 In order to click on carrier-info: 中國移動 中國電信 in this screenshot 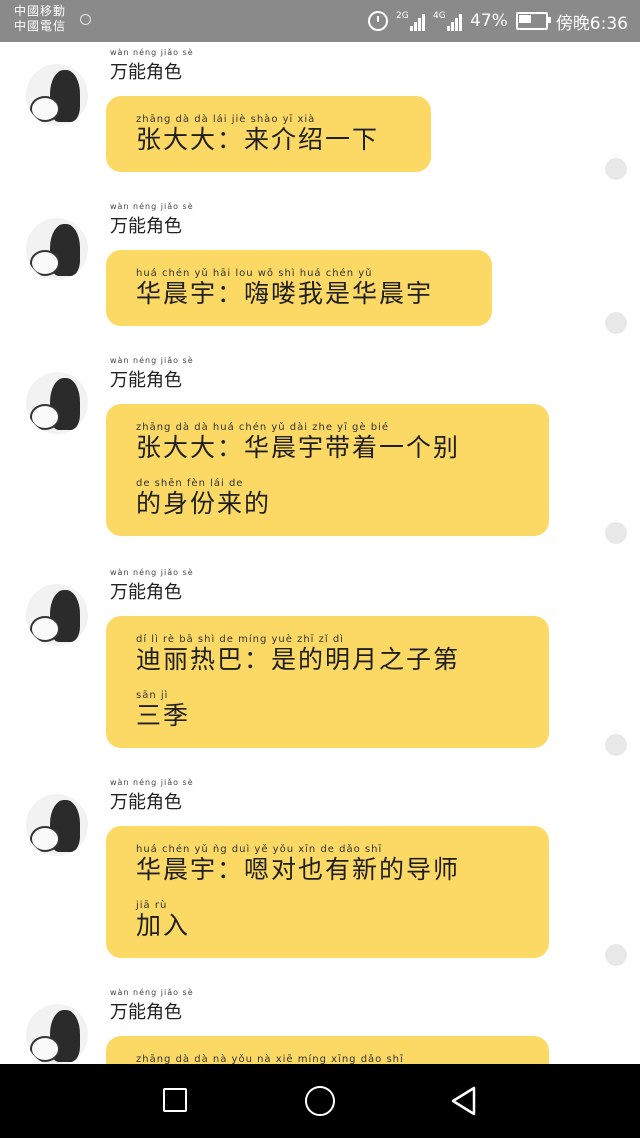, I will do `click(40, 19)`.